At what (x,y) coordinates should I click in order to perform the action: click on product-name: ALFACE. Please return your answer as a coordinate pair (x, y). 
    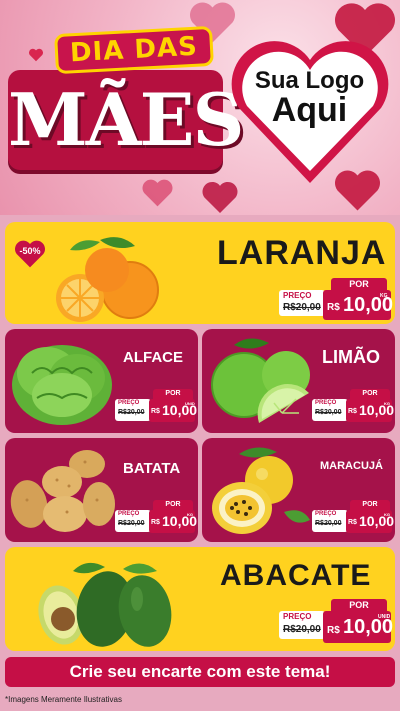
    Looking at the image, I should click on (153, 357).